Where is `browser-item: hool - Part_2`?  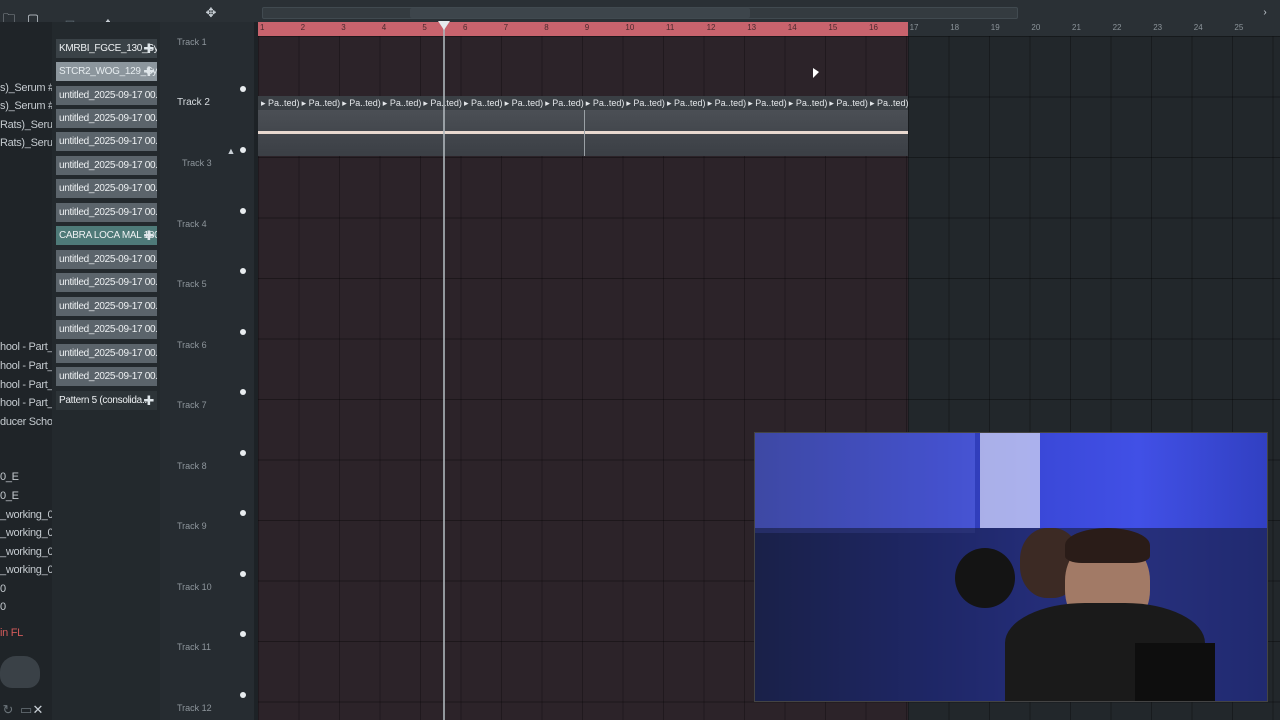
browser-item: hool - Part_2 is located at coordinates (29, 366).